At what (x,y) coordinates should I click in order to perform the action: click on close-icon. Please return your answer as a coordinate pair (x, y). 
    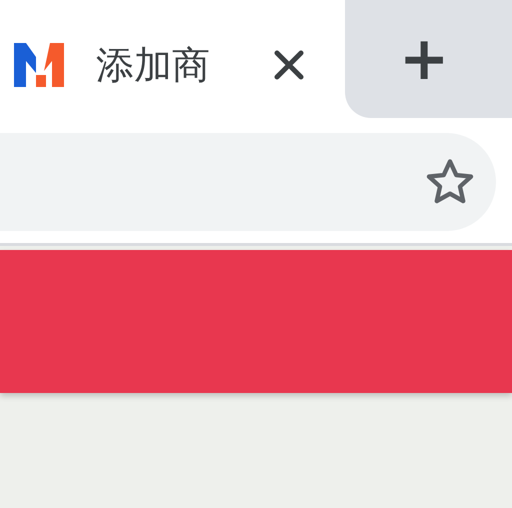
    Looking at the image, I should click on (289, 65).